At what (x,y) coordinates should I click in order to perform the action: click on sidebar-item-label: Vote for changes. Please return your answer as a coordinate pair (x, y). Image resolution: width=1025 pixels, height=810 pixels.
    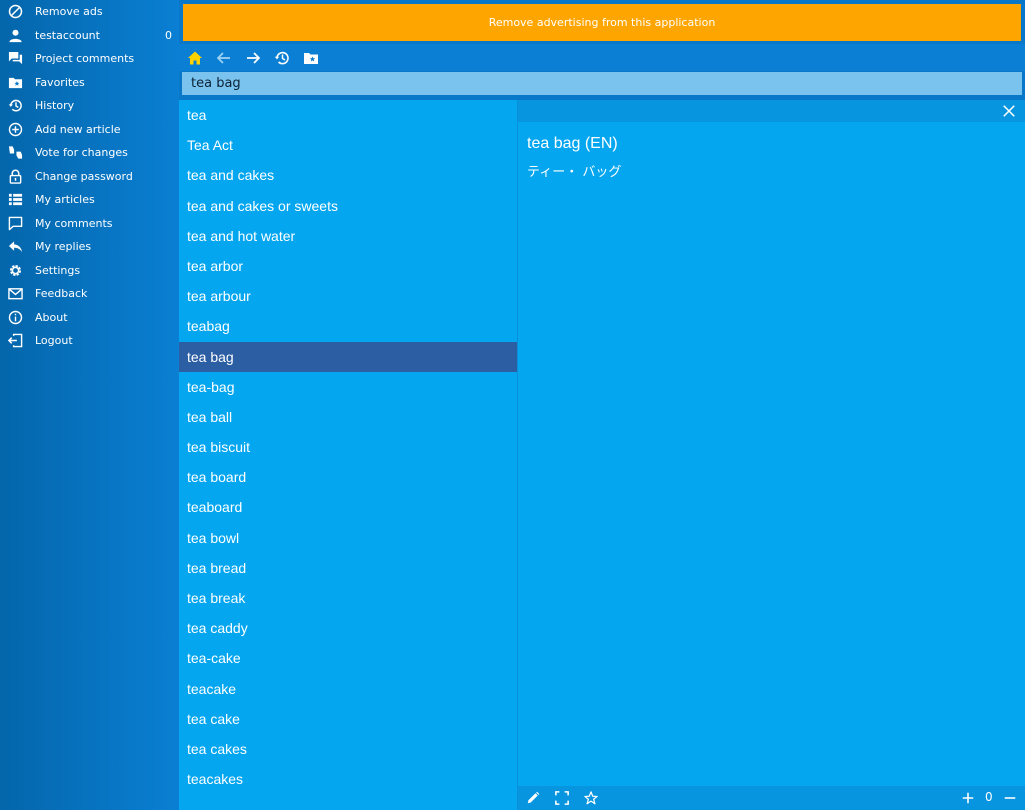
    Looking at the image, I should click on (81, 153).